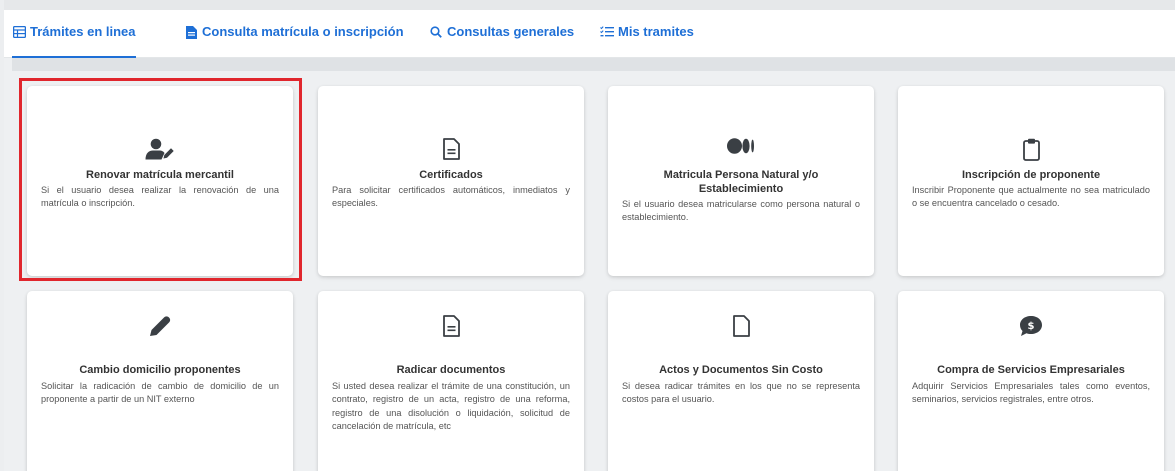 The image size is (1175, 471). What do you see at coordinates (451, 370) in the screenshot?
I see `card-title: Radicar documentos` at bounding box center [451, 370].